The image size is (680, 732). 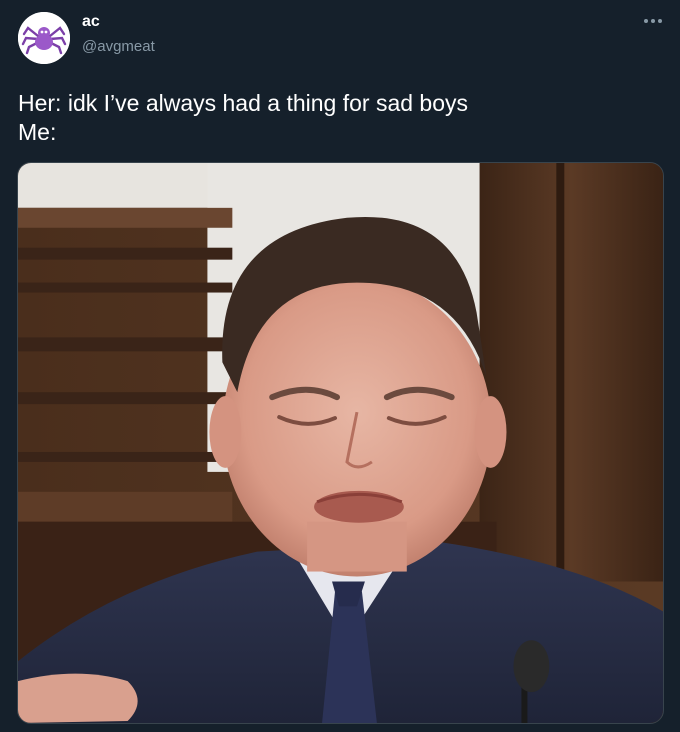 I want to click on author-display-name: ac, so click(x=91, y=22).